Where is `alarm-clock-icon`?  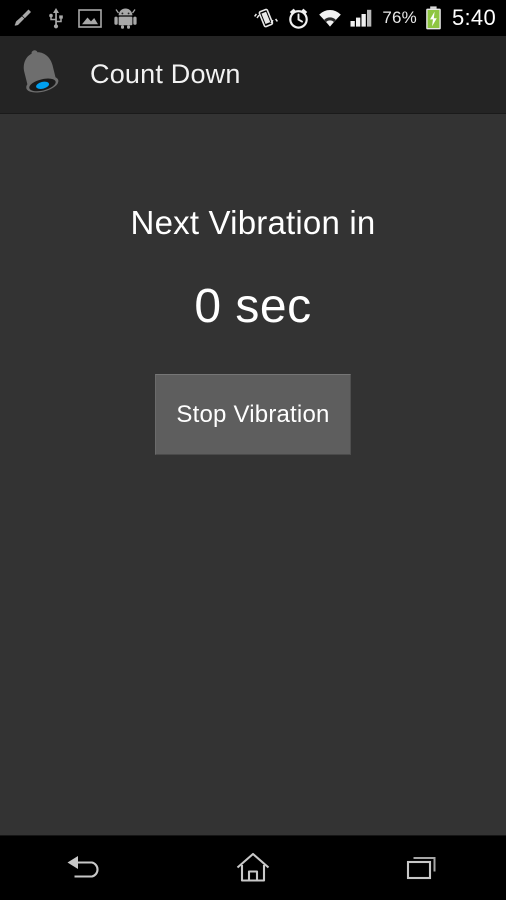
alarm-clock-icon is located at coordinates (298, 18).